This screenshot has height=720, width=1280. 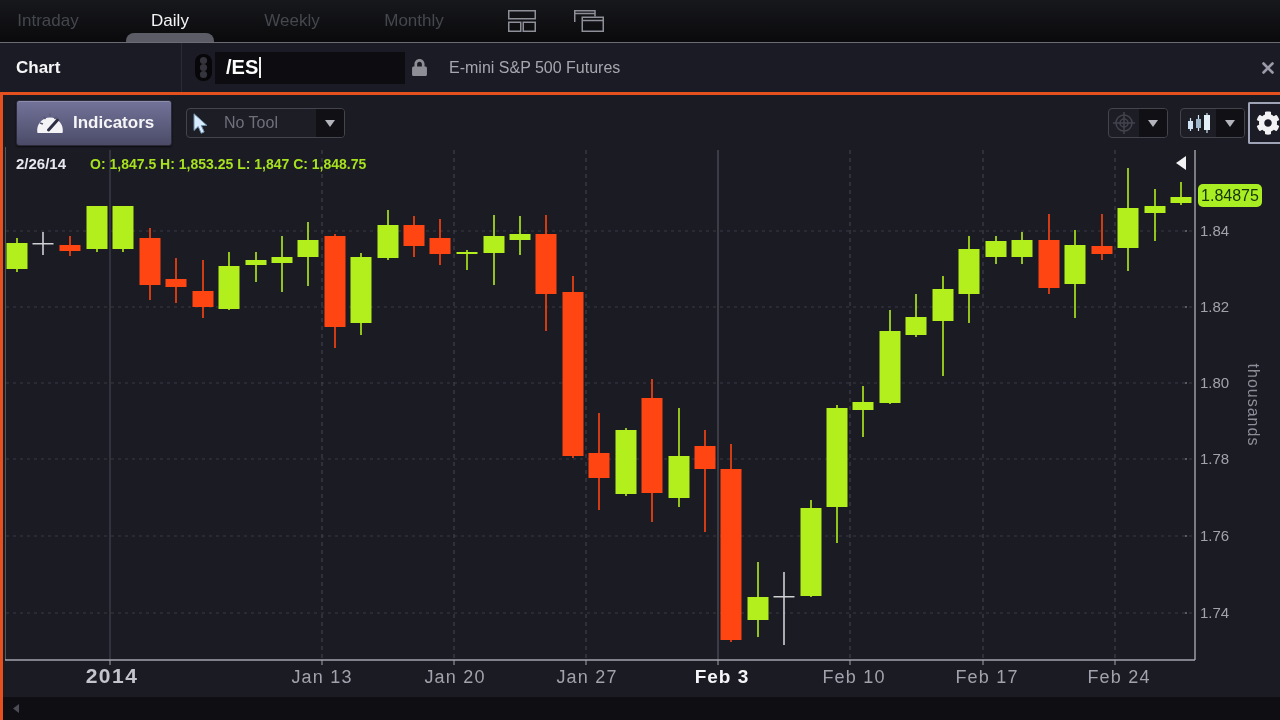 I want to click on scrollbar, so click(x=641, y=708).